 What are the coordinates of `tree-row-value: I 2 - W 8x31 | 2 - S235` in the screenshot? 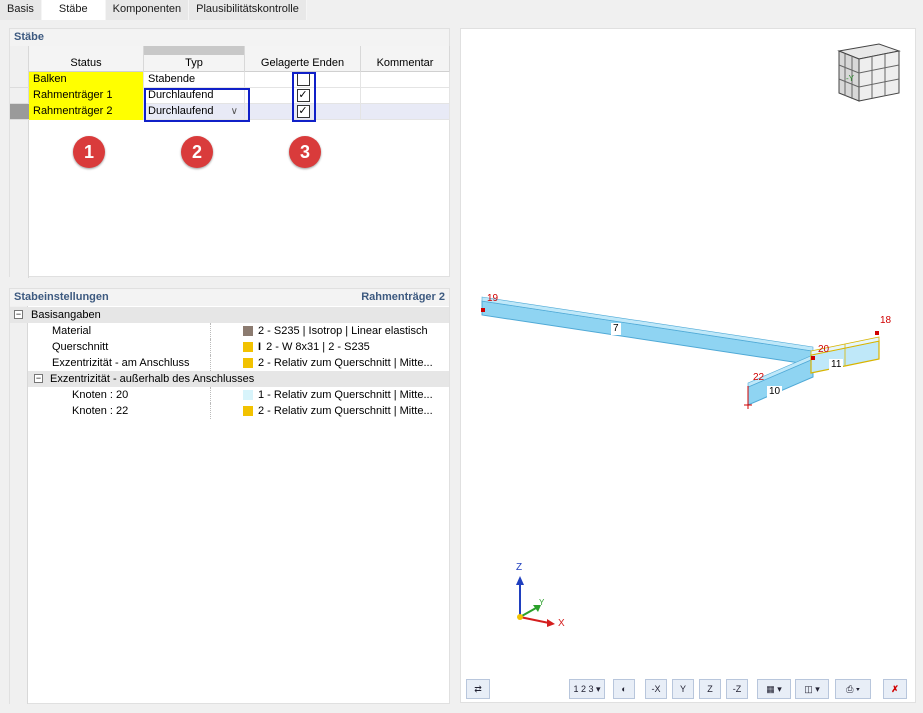 It's located at (306, 347).